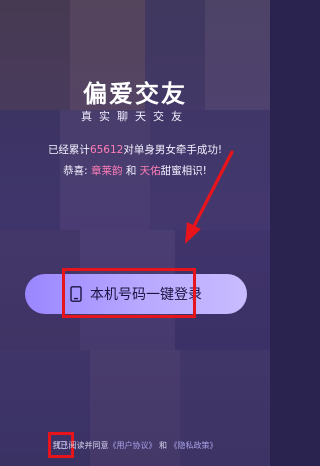  I want to click on privacy-policy-link: 《隐私政策》, so click(194, 445).